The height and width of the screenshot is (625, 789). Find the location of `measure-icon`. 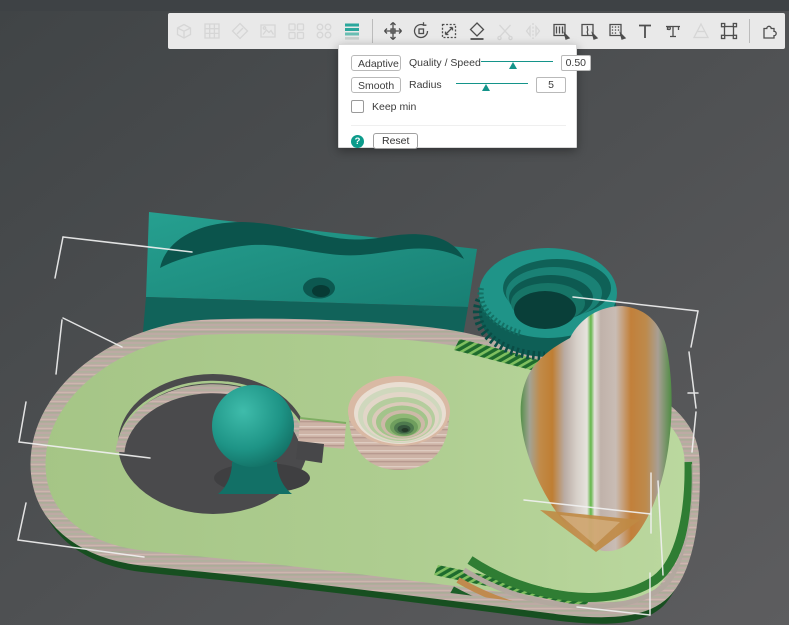

measure-icon is located at coordinates (673, 31).